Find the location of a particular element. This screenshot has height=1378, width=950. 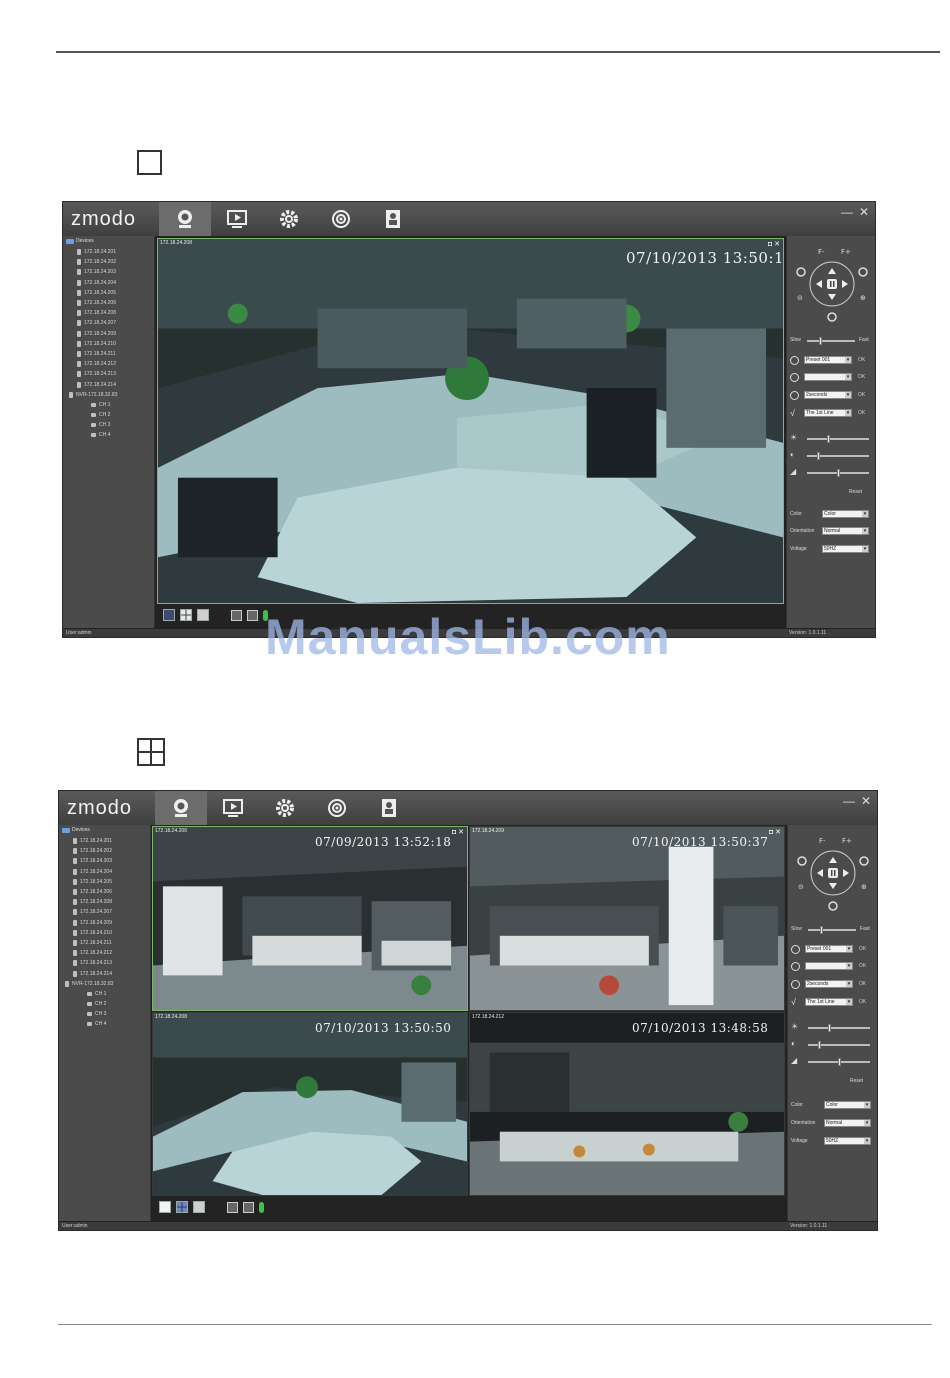

device-item: 172.18.24.211 is located at coordinates (97, 354).